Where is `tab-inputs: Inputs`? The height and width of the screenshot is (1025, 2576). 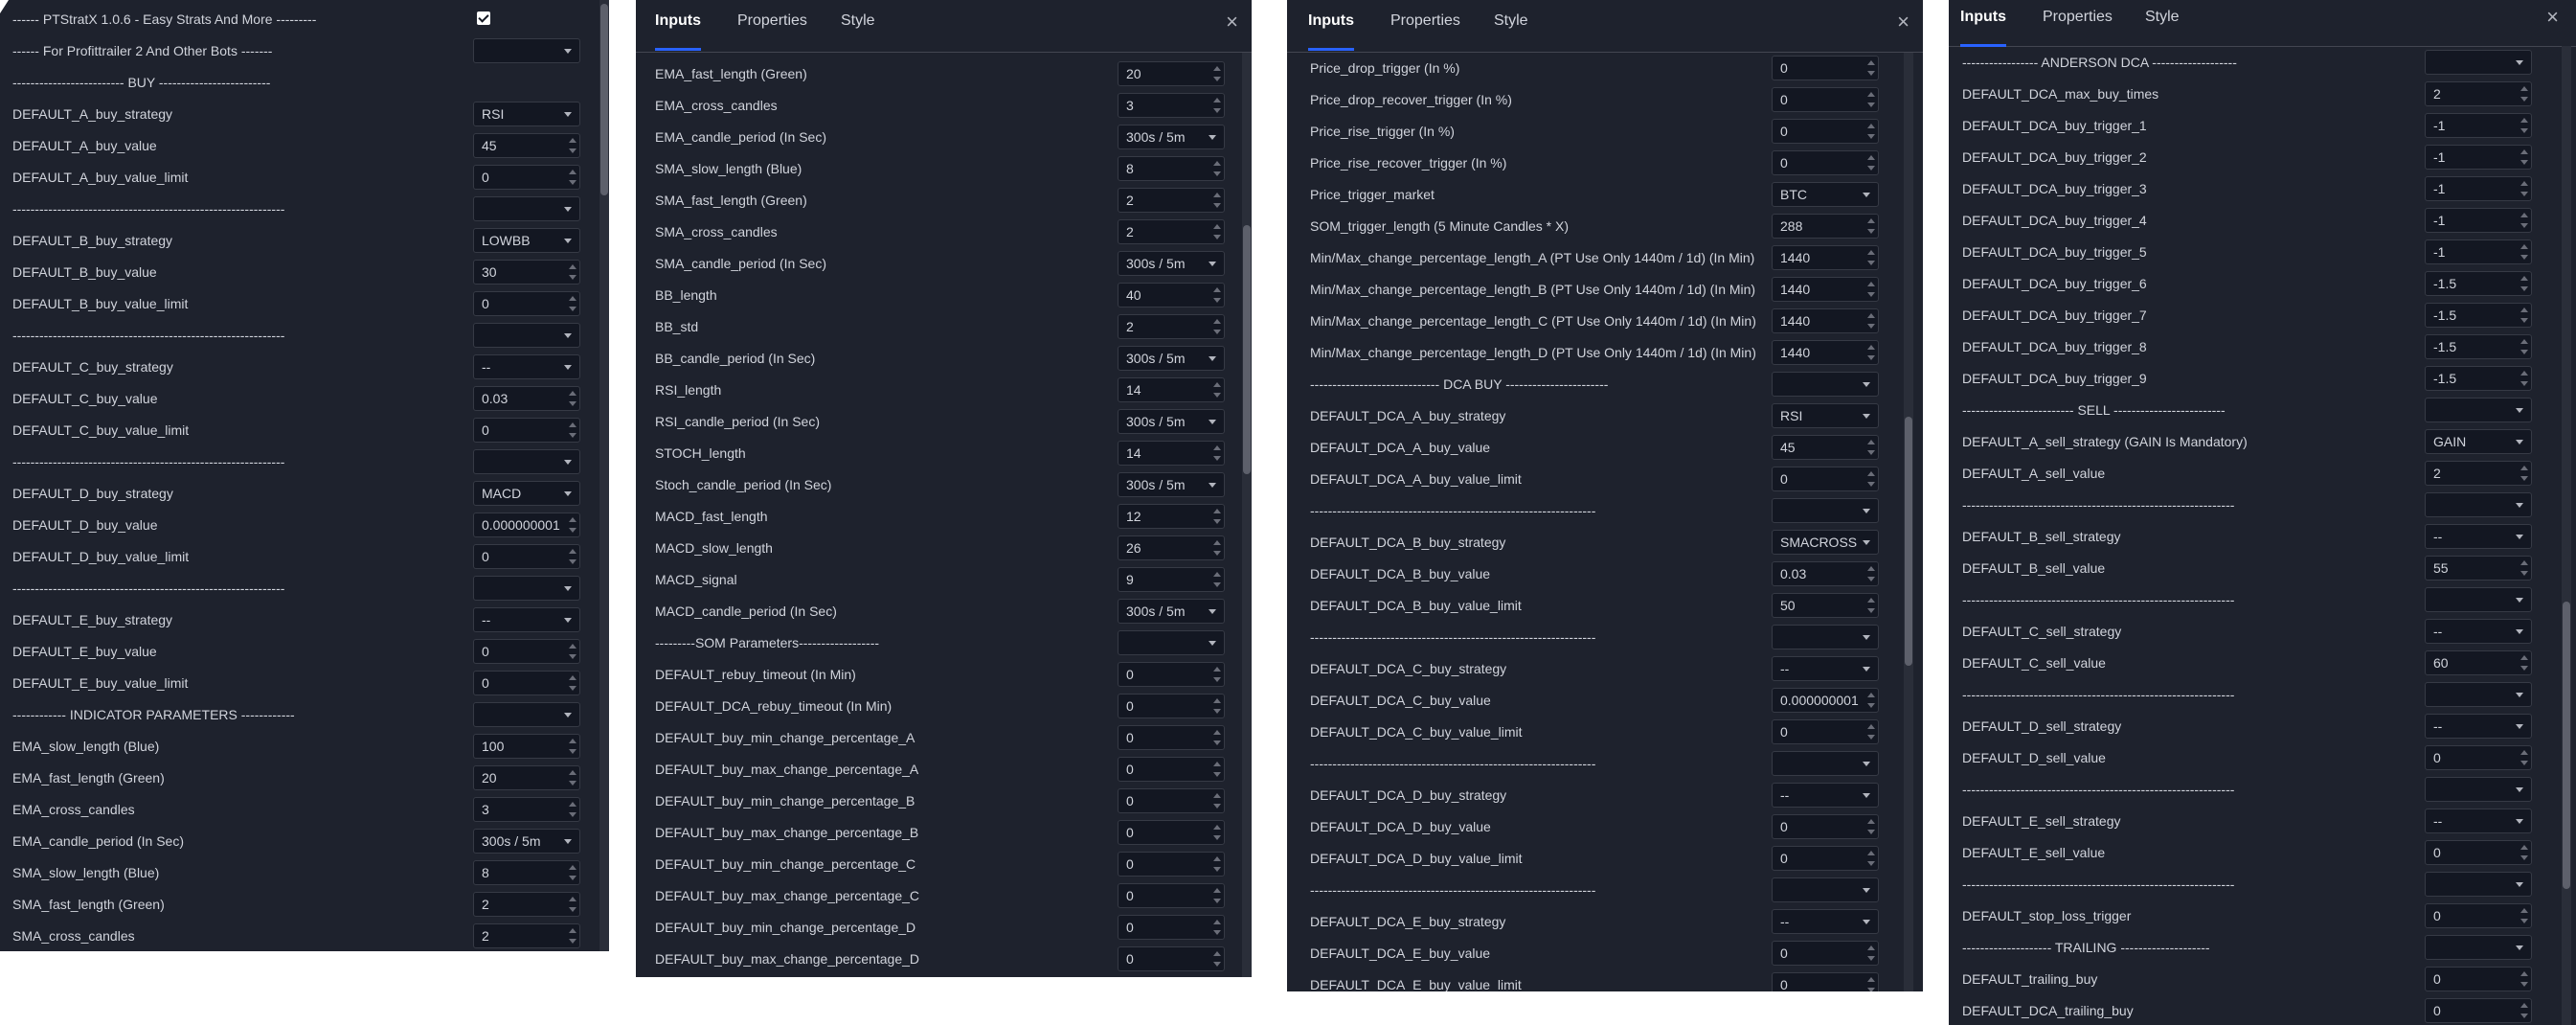
tab-inputs: Inputs is located at coordinates (1331, 31).